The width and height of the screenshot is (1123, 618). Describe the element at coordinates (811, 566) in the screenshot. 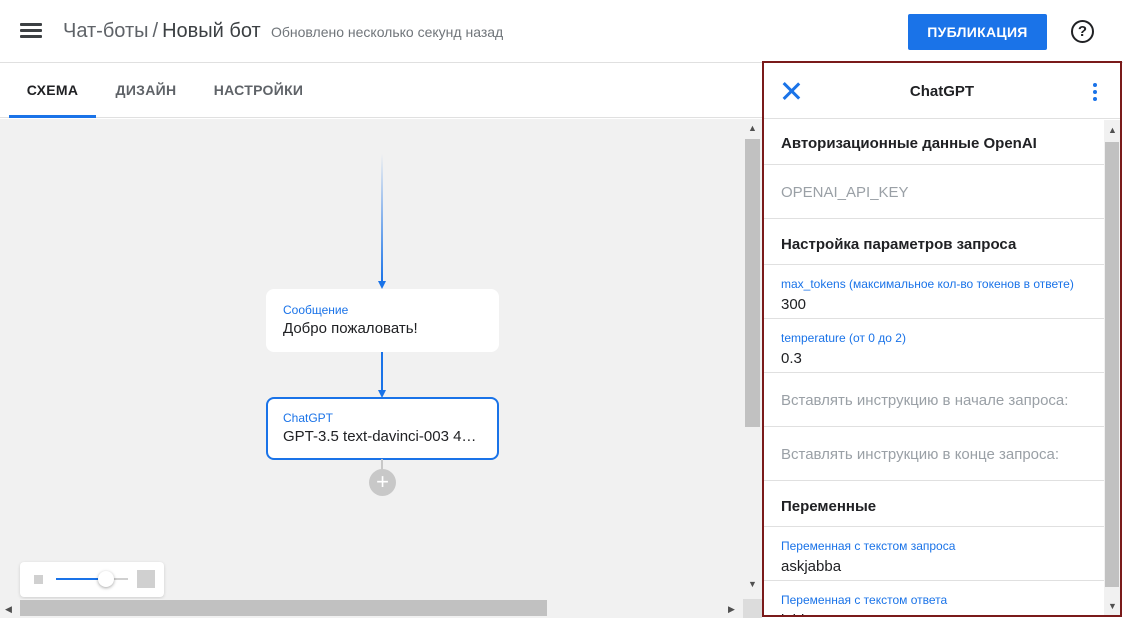

I see `field-value: askjabba` at that location.